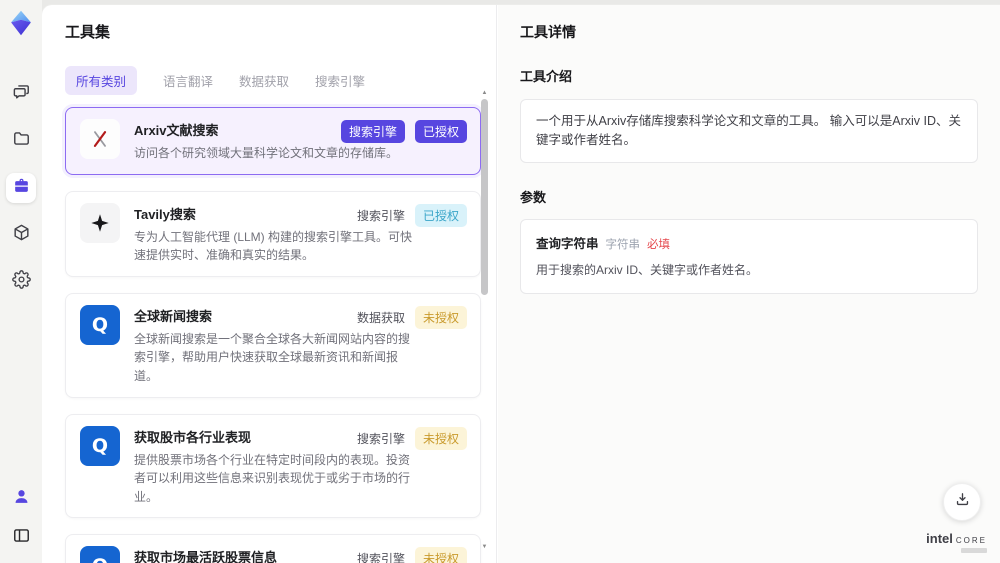  Describe the element at coordinates (21, 518) in the screenshot. I see `rail-bottom` at that location.